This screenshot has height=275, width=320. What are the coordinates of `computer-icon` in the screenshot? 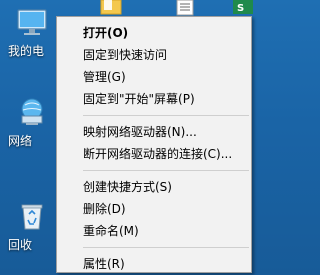 It's located at (32, 22).